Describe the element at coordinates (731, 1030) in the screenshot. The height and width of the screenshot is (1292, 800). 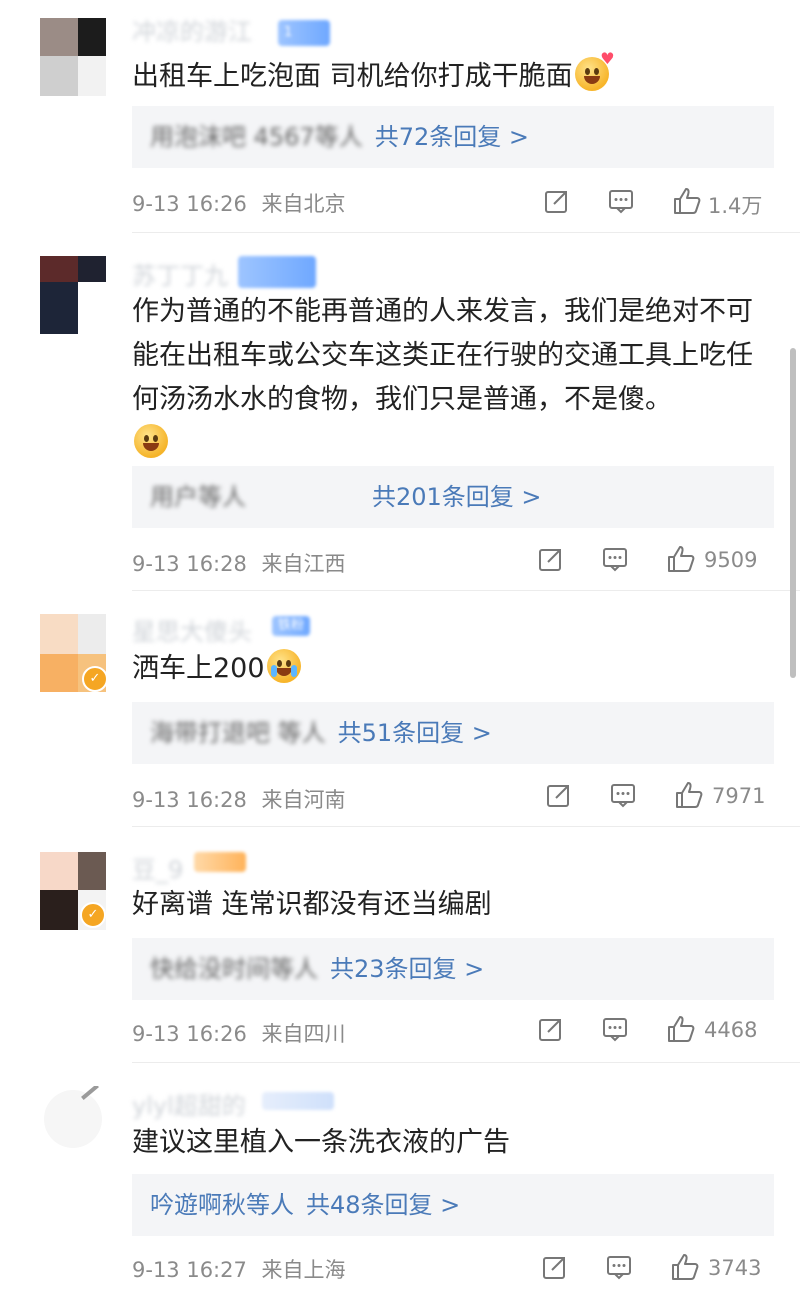
I see `like-count: 4468` at that location.